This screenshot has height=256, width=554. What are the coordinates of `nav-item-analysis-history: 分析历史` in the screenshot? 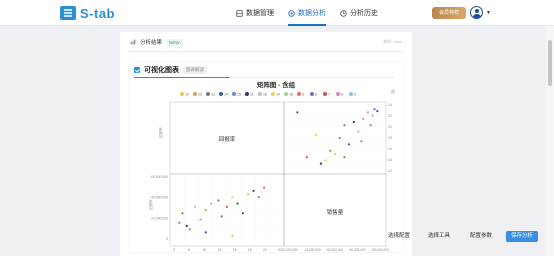 It's located at (359, 13).